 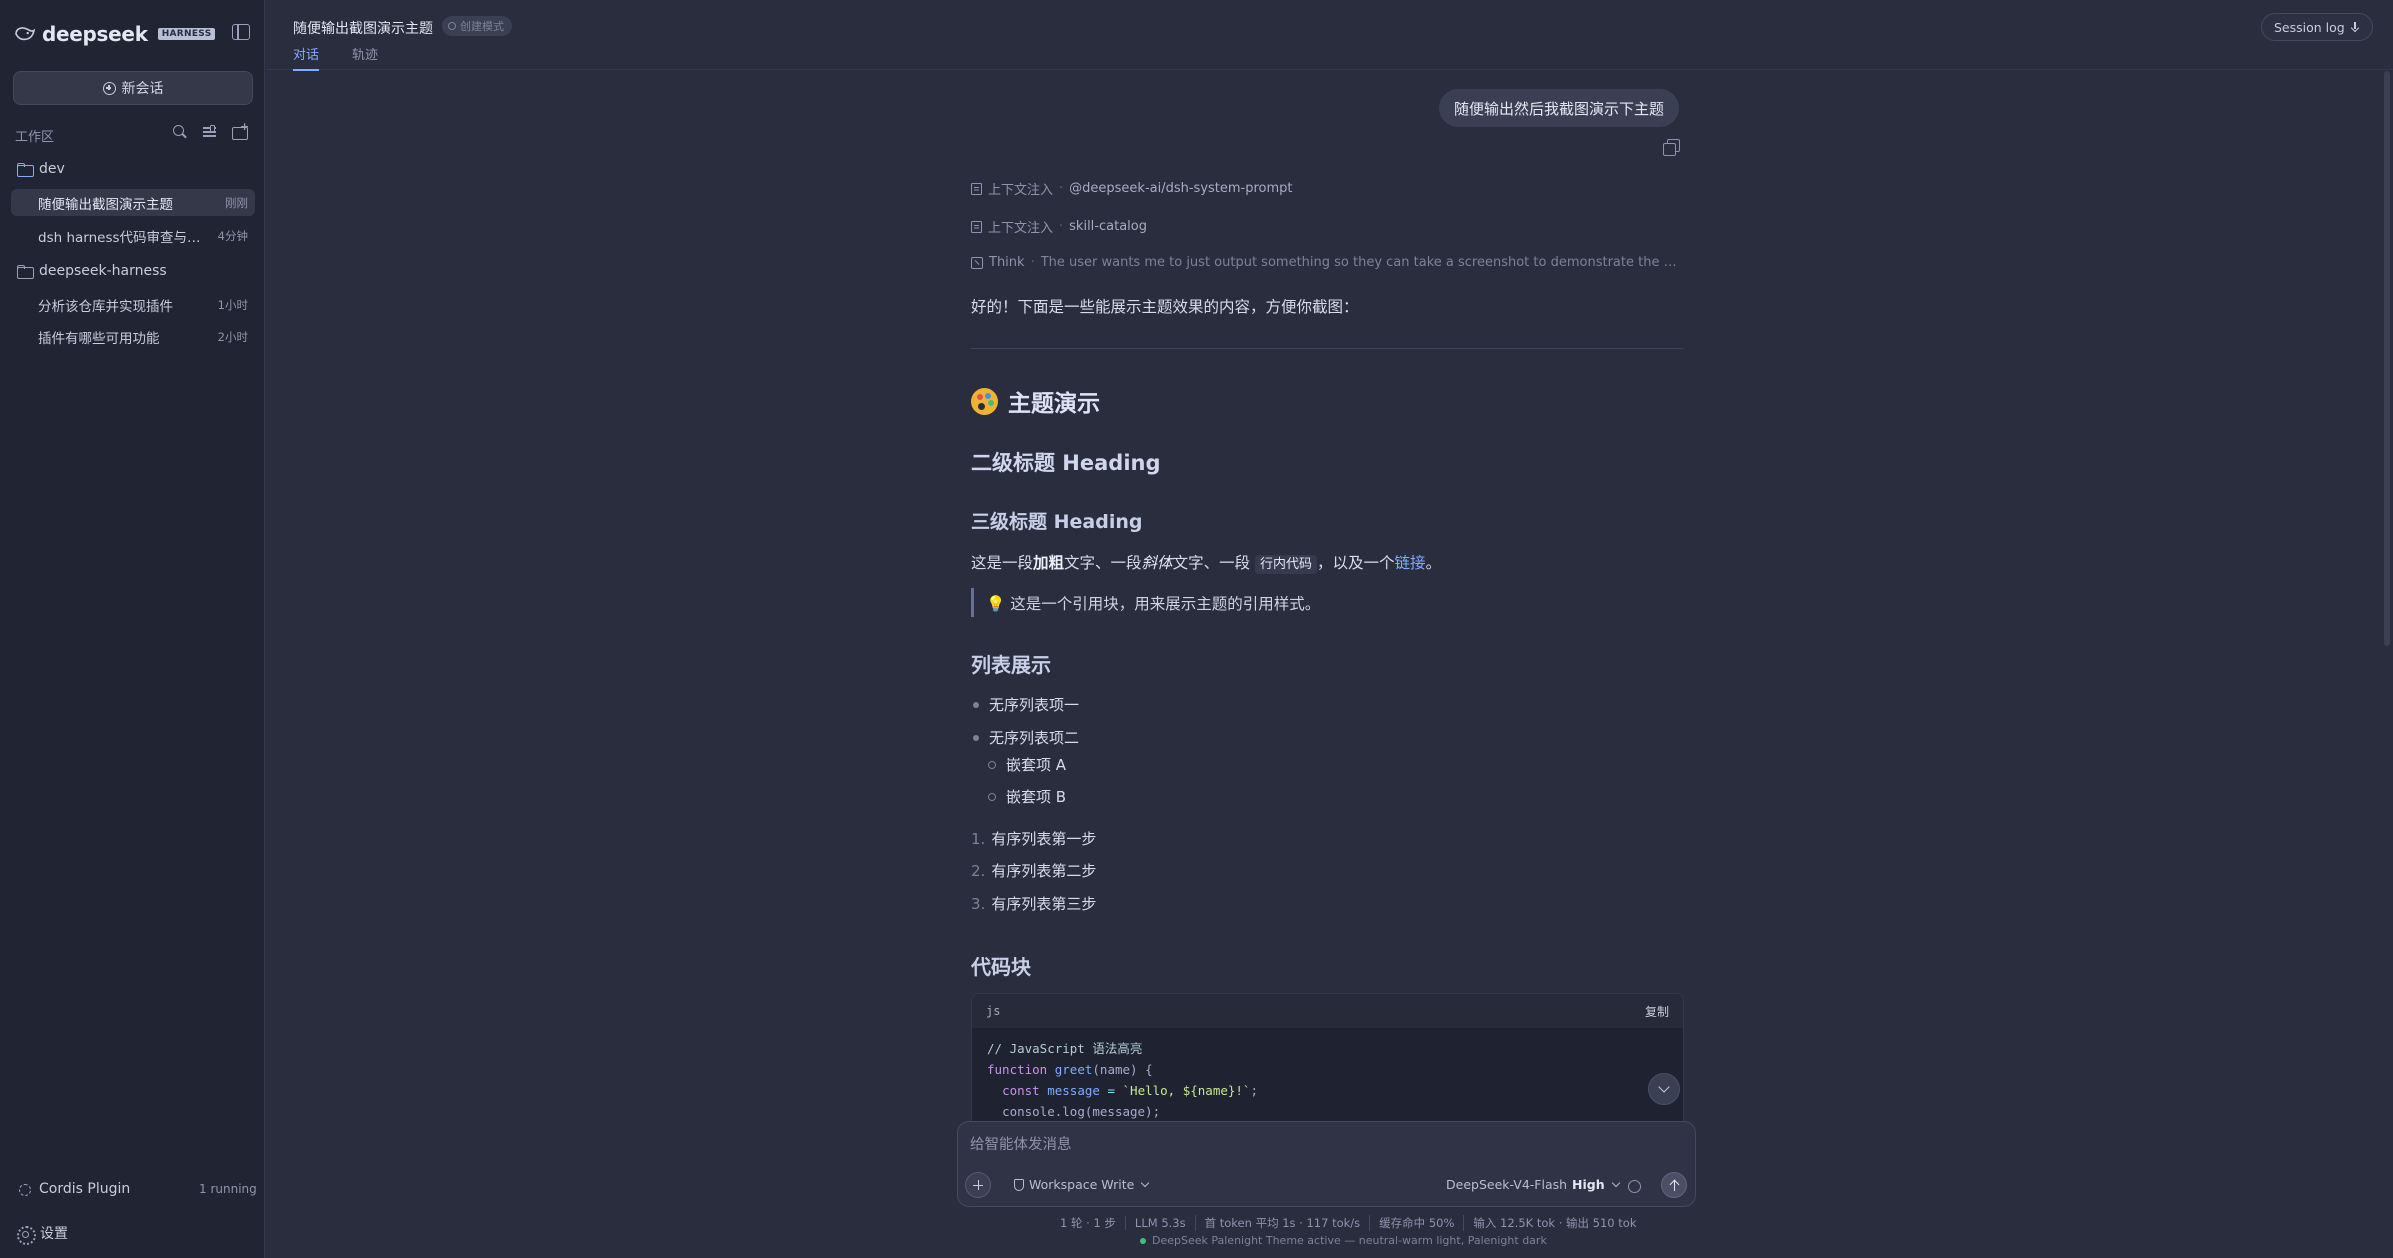 What do you see at coordinates (978, 1185) in the screenshot?
I see `attach-button` at bounding box center [978, 1185].